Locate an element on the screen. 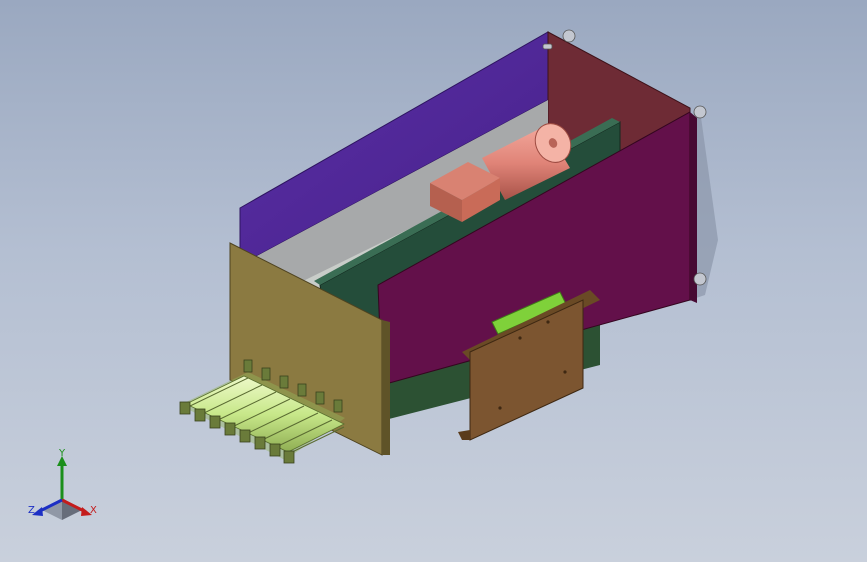 Image resolution: width=867 pixels, height=562 pixels. mount-screw is located at coordinates (547, 46).